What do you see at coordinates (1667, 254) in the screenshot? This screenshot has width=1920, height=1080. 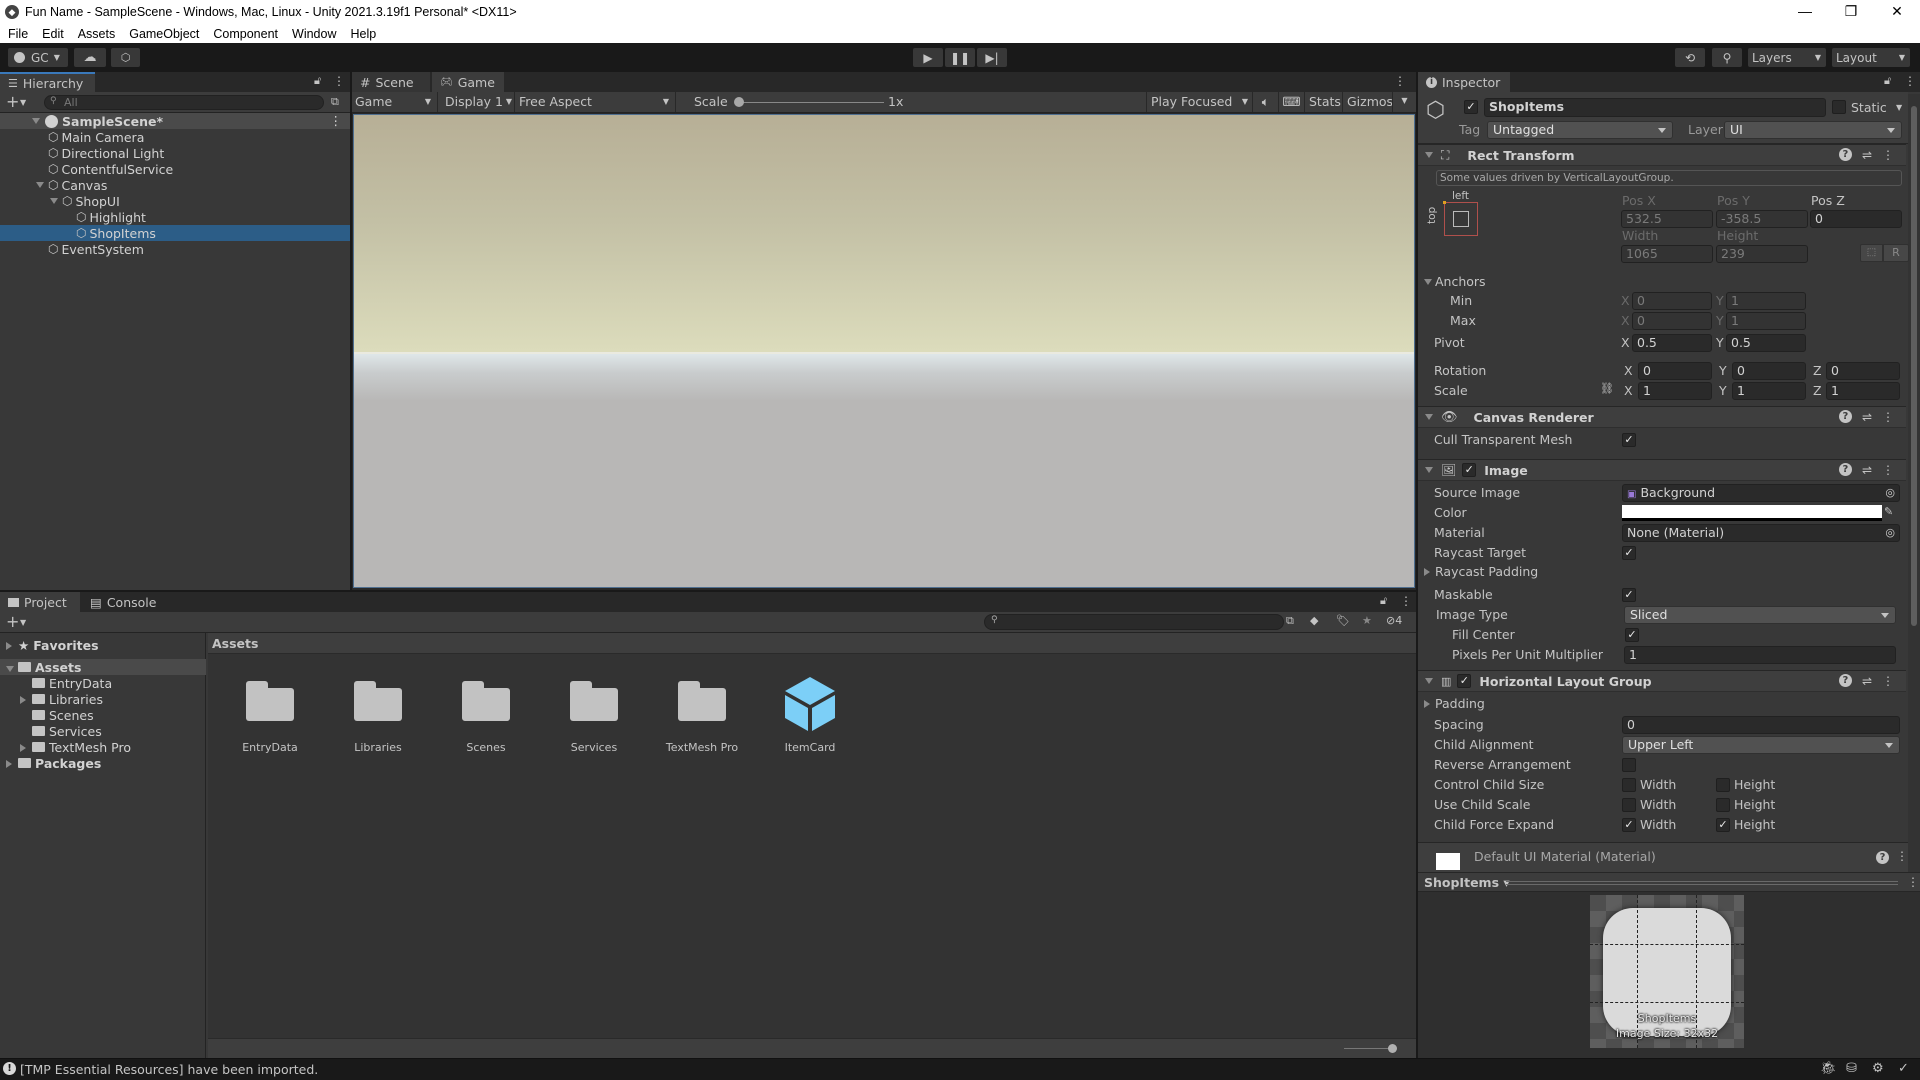 I see `width-input: 1065` at bounding box center [1667, 254].